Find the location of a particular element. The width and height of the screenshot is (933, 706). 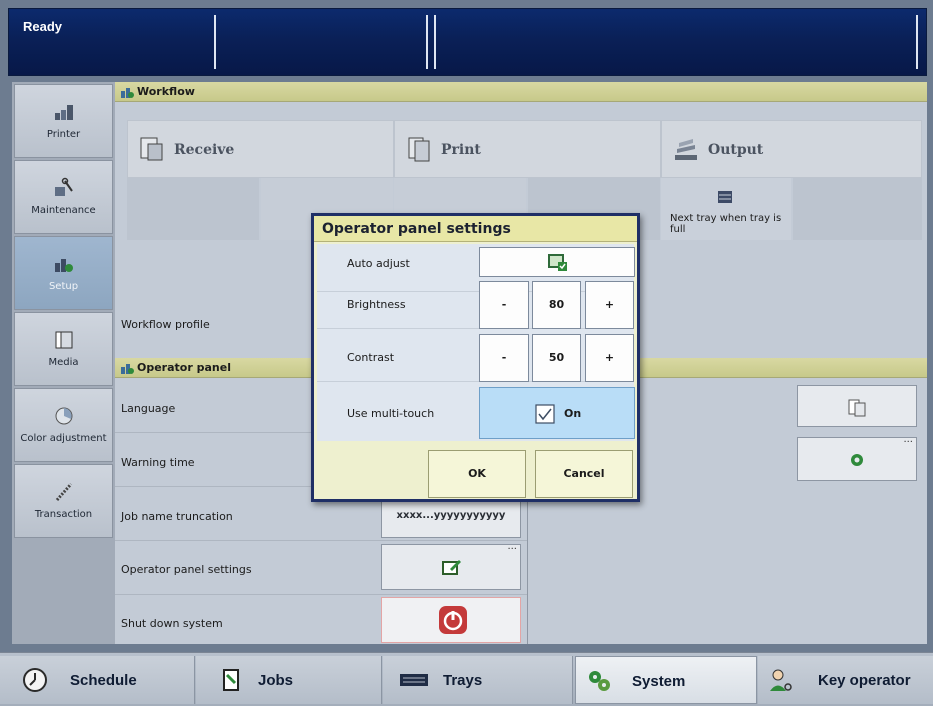

ok-label: OK is located at coordinates (477, 473).